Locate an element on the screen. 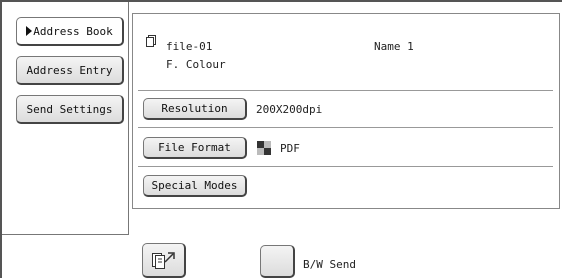 The height and width of the screenshot is (280, 564). triangle-right-icon is located at coordinates (29, 31).